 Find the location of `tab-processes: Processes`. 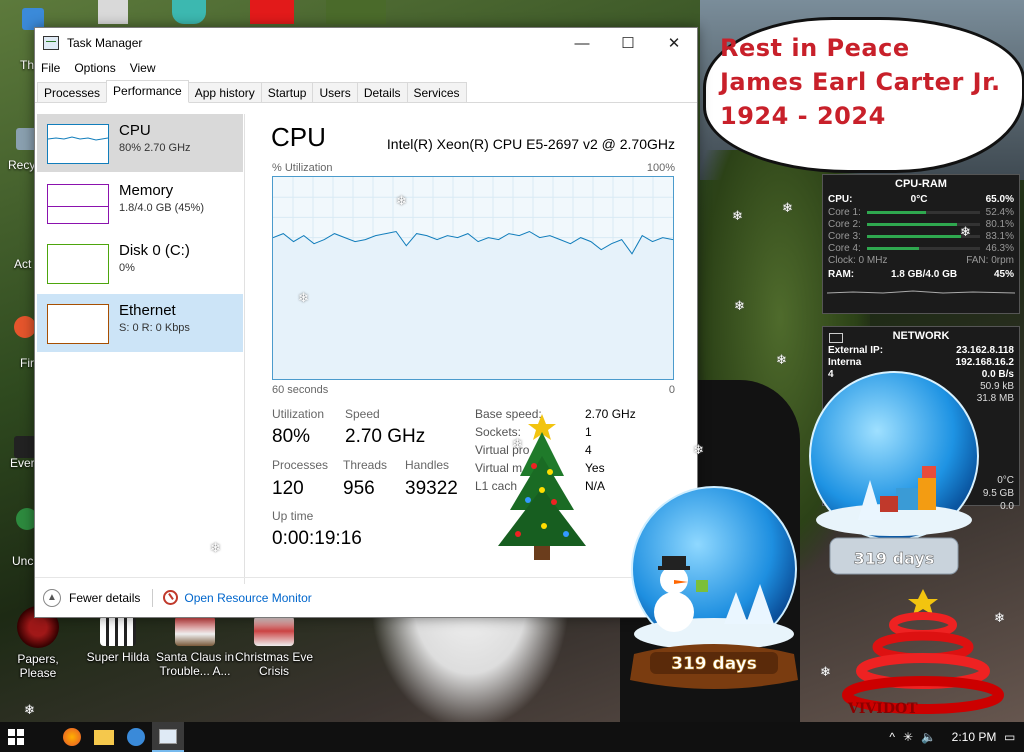

tab-processes: Processes is located at coordinates (72, 92).